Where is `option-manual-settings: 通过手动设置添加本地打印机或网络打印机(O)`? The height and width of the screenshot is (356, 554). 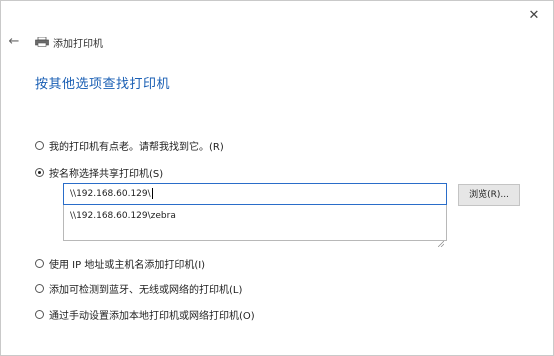
option-manual-settings: 通过手动设置添加本地打印机或网络打印机(O) is located at coordinates (145, 314).